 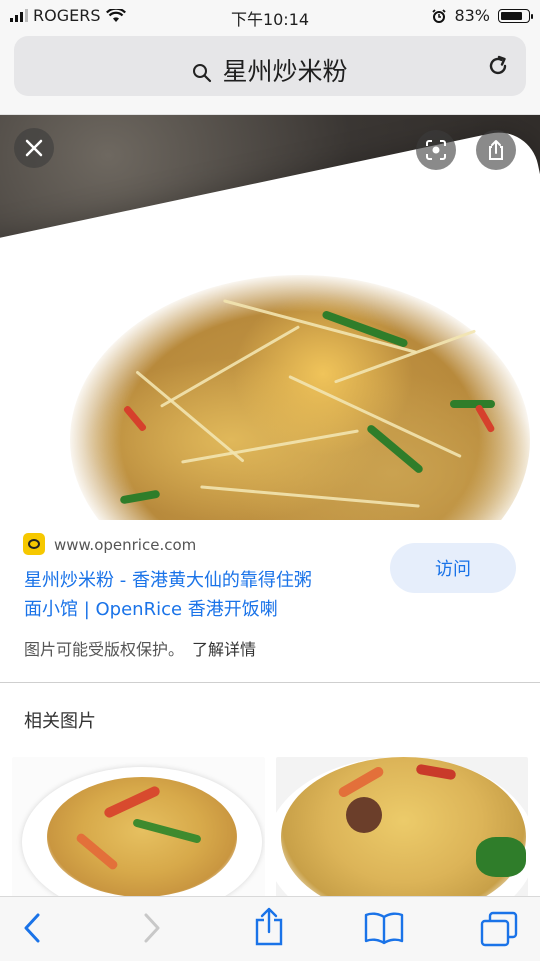 I want to click on battery-icon, so click(x=515, y=15).